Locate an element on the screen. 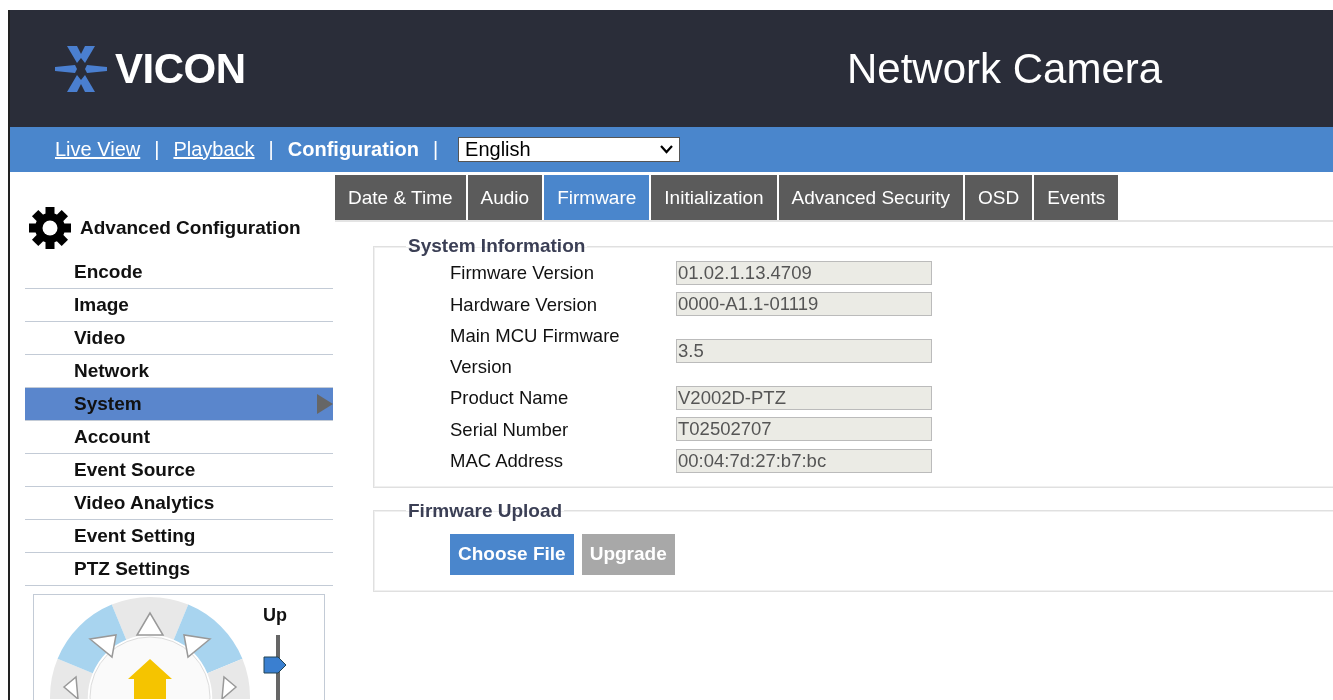 The height and width of the screenshot is (700, 1333). tab: Advanced Security is located at coordinates (871, 197).